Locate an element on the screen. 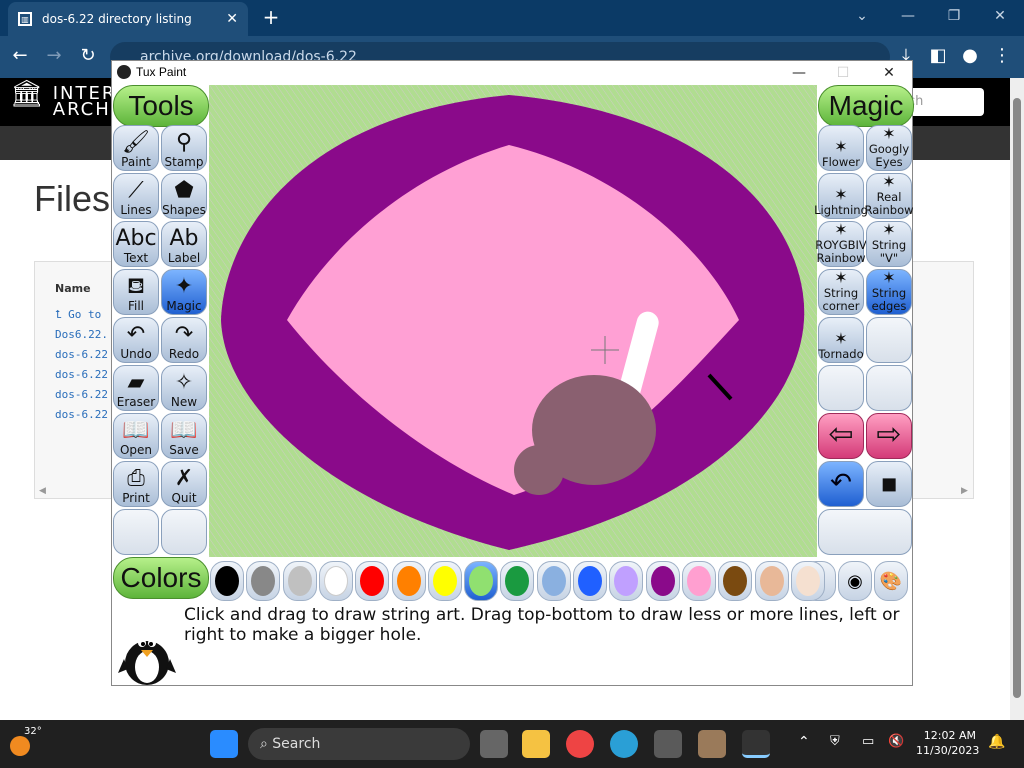 Image resolution: width=1024 pixels, height=768 pixels. minimize-button: — is located at coordinates (908, 16).